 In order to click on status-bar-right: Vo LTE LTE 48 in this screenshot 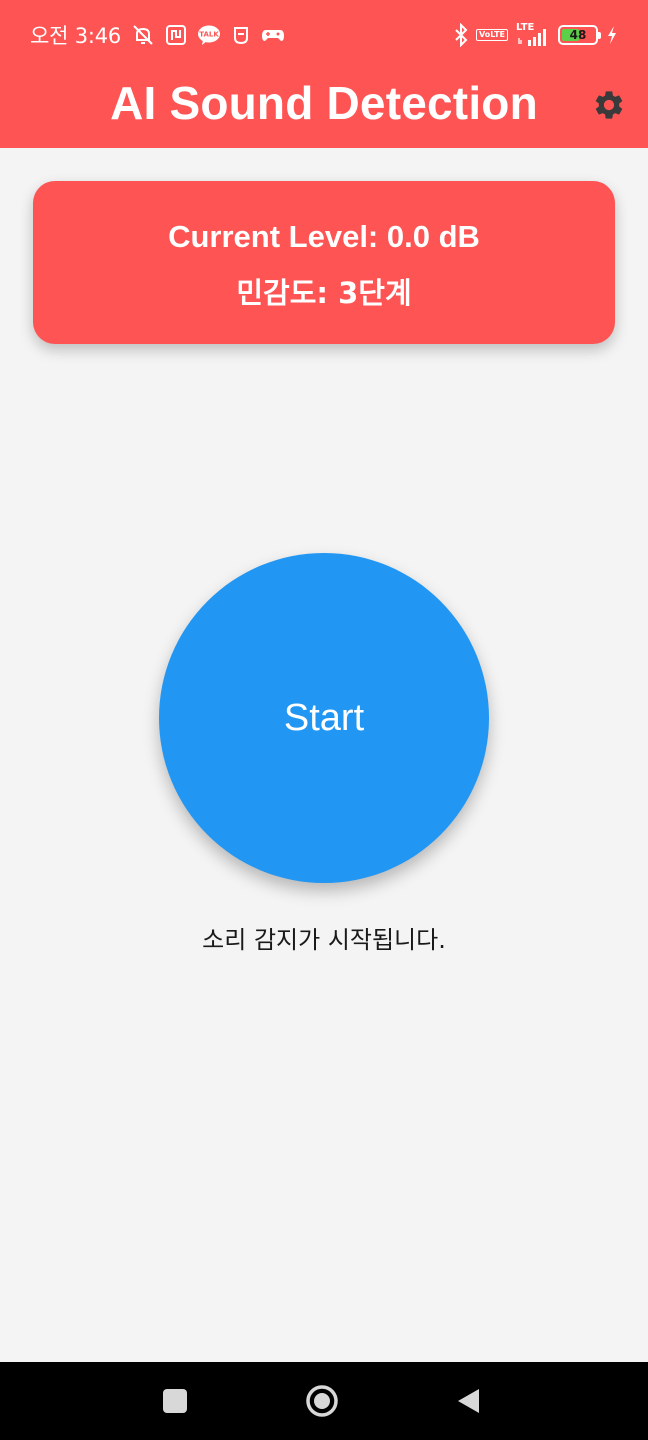, I will do `click(536, 35)`.